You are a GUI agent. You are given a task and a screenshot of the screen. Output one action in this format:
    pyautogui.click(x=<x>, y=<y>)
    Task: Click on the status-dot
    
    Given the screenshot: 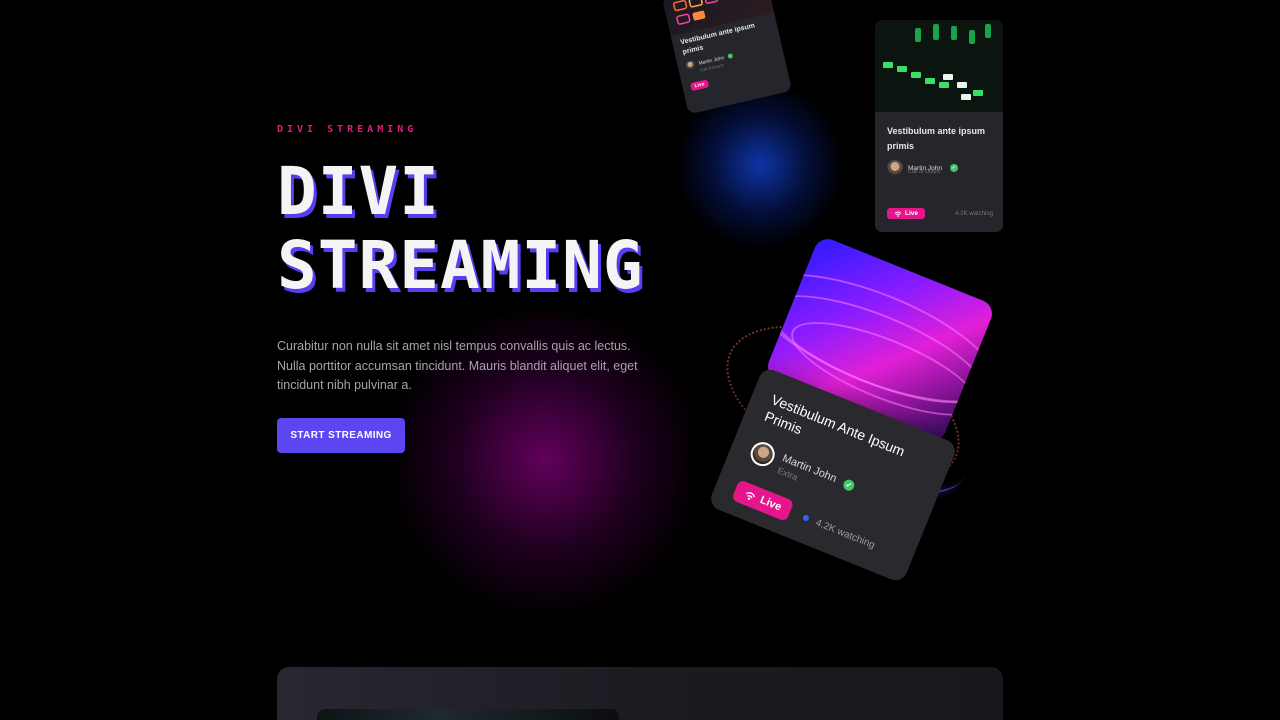 What is the action you would take?
    pyautogui.click(x=806, y=518)
    